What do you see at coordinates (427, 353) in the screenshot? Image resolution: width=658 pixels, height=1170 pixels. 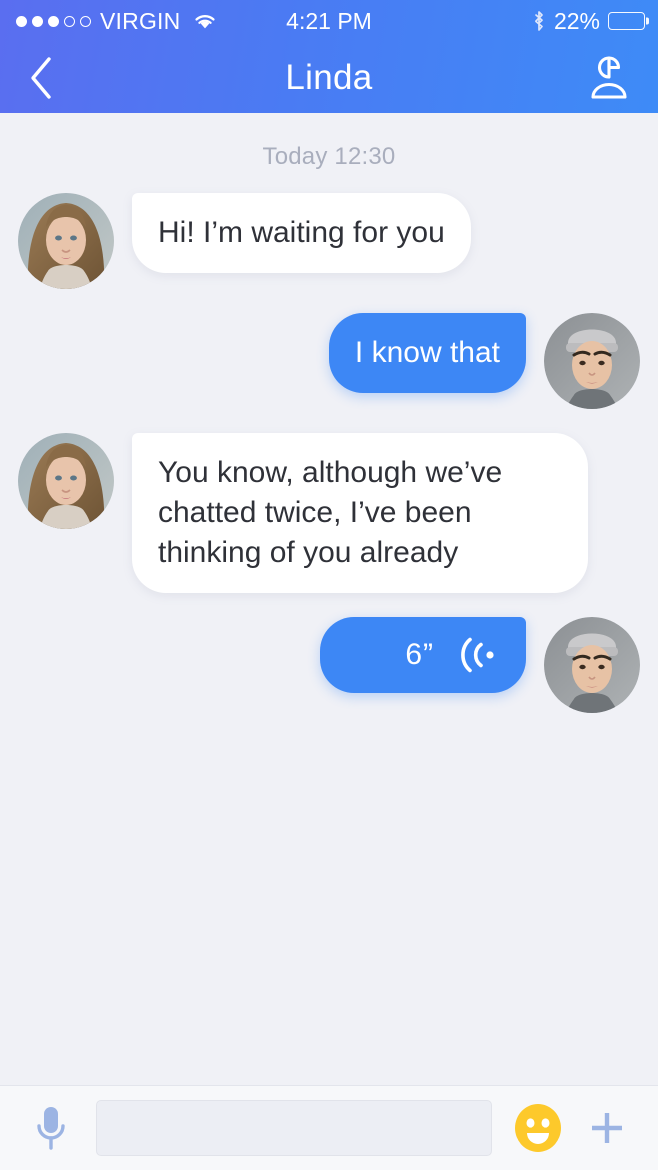 I see `message-bubble: I know that` at bounding box center [427, 353].